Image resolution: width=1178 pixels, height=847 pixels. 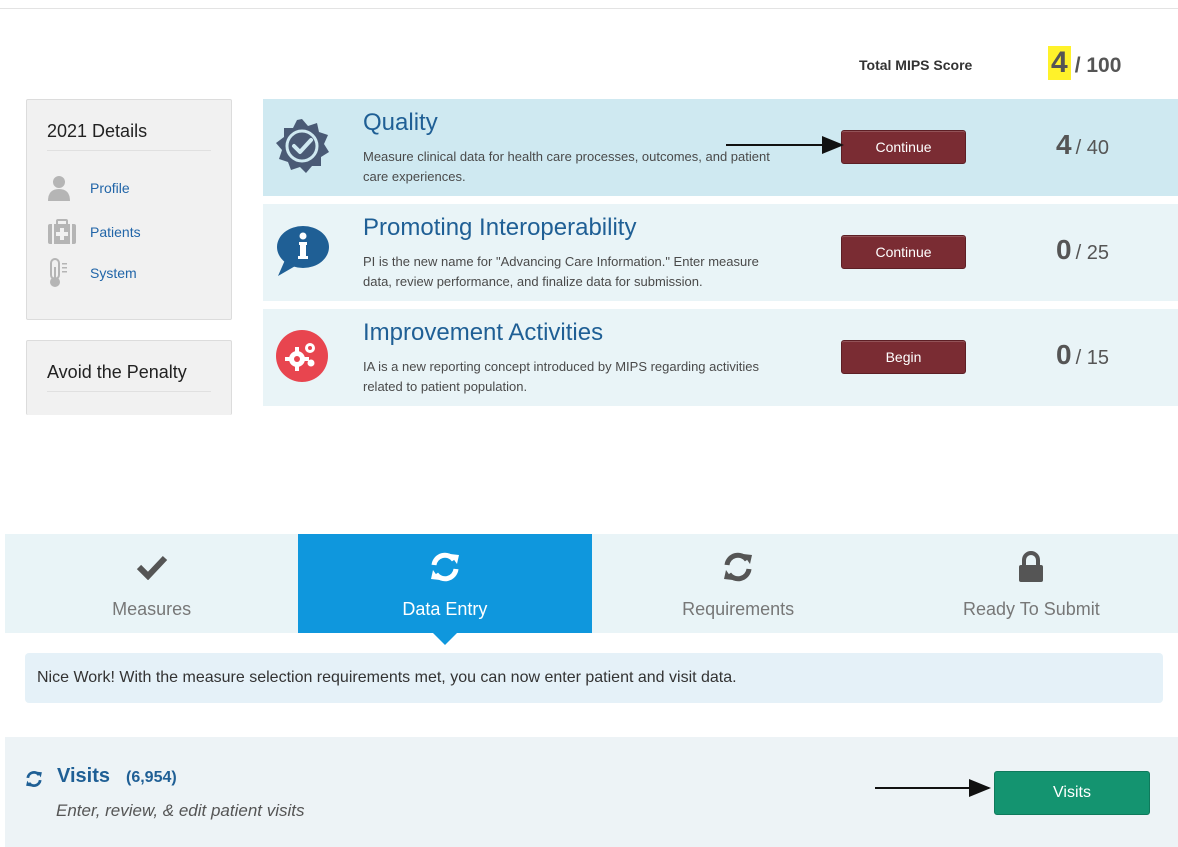 What do you see at coordinates (1031, 567) in the screenshot?
I see `lock-icon` at bounding box center [1031, 567].